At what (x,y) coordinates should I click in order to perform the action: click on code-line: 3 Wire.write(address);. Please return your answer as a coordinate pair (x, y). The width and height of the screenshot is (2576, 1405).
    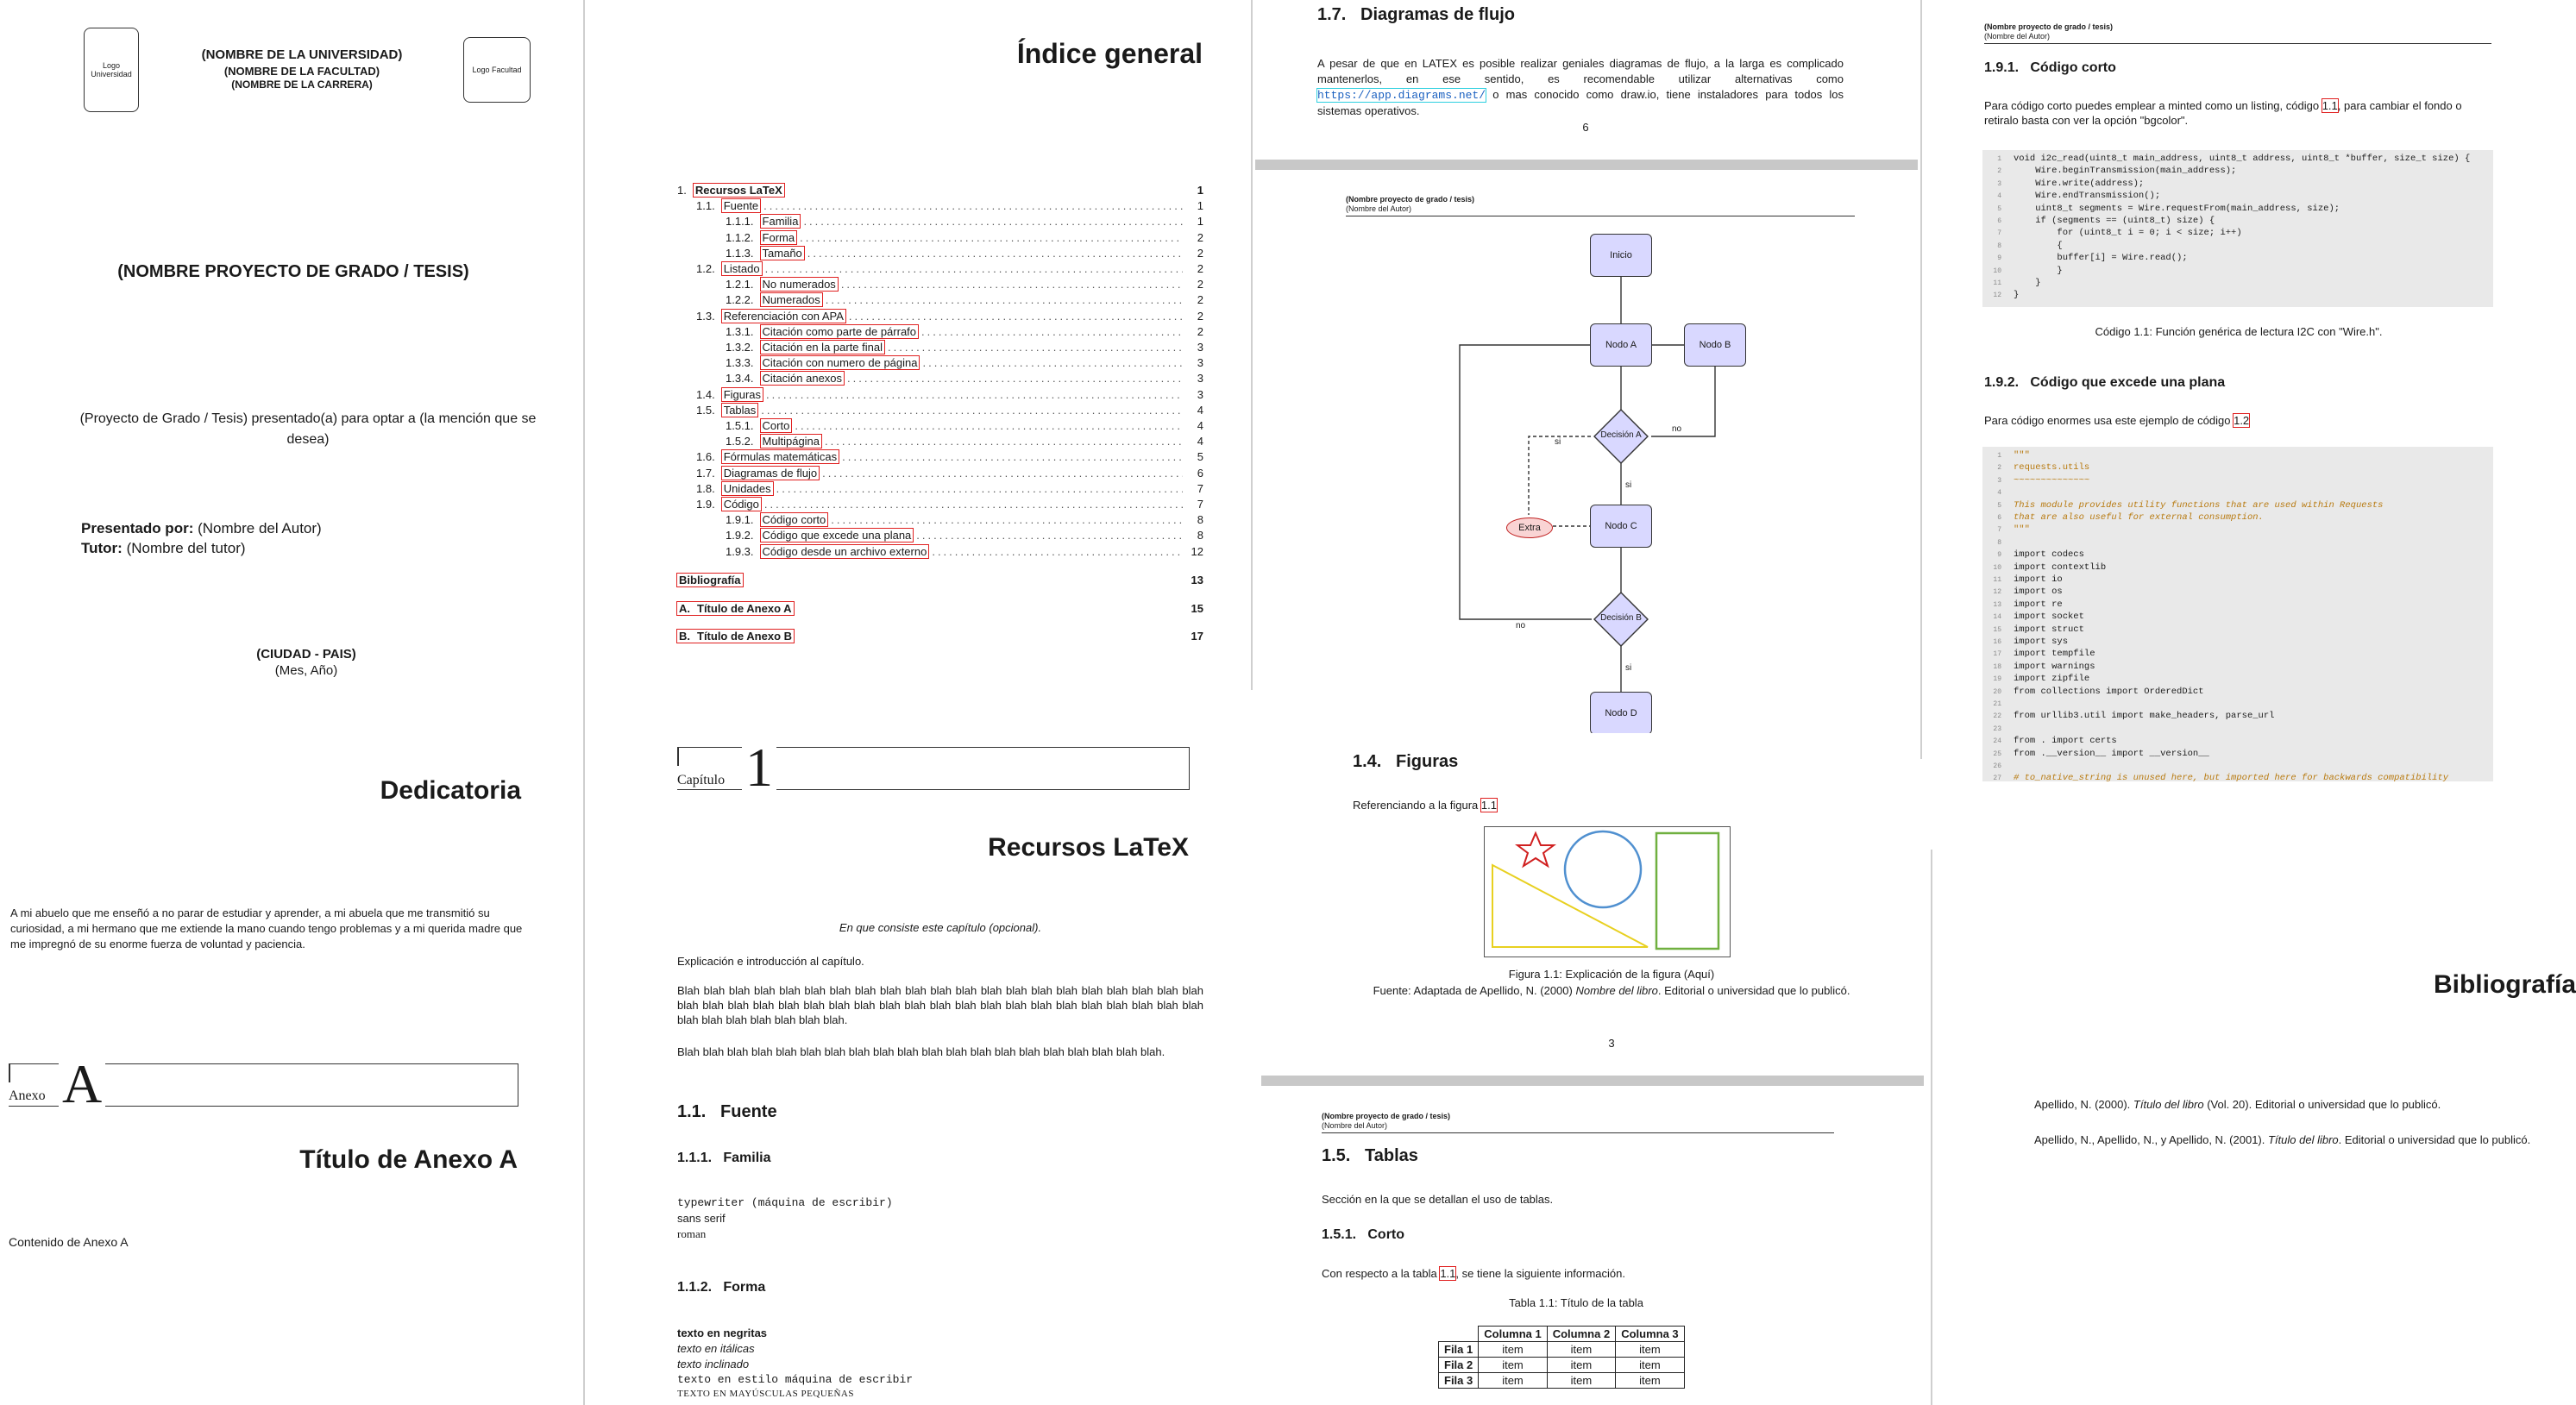
    Looking at the image, I should click on (2237, 185).